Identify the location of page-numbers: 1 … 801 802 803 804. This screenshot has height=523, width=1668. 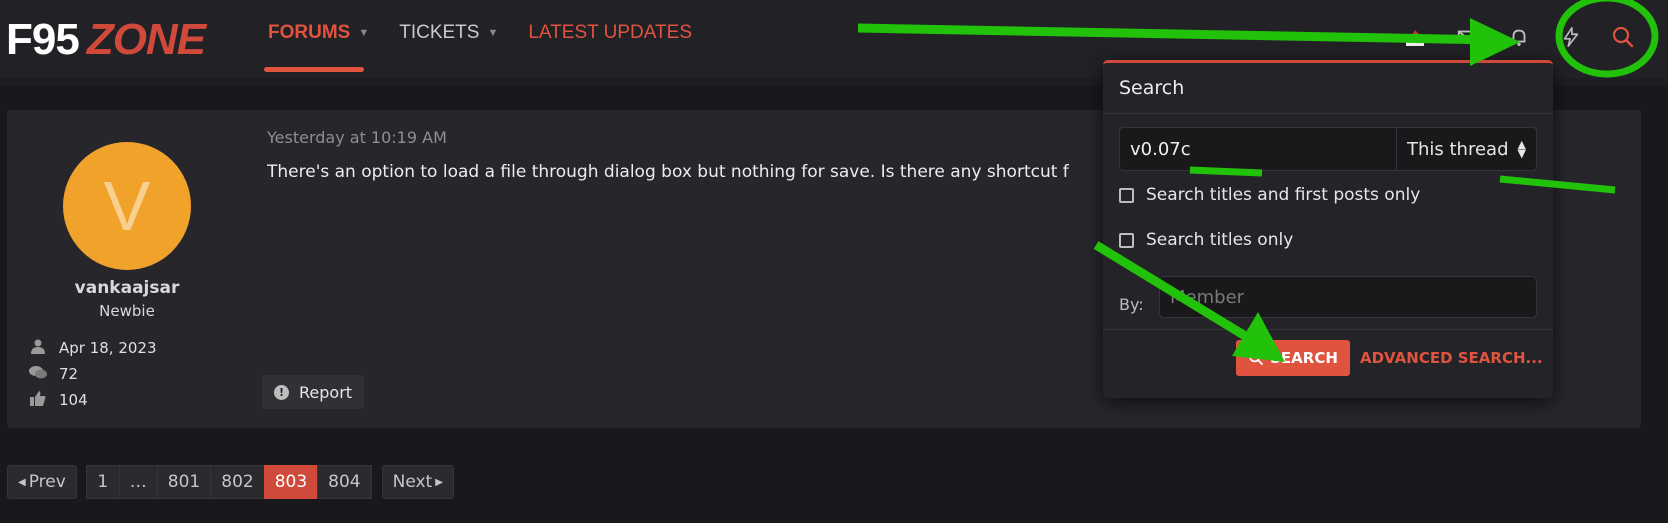
(228, 482).